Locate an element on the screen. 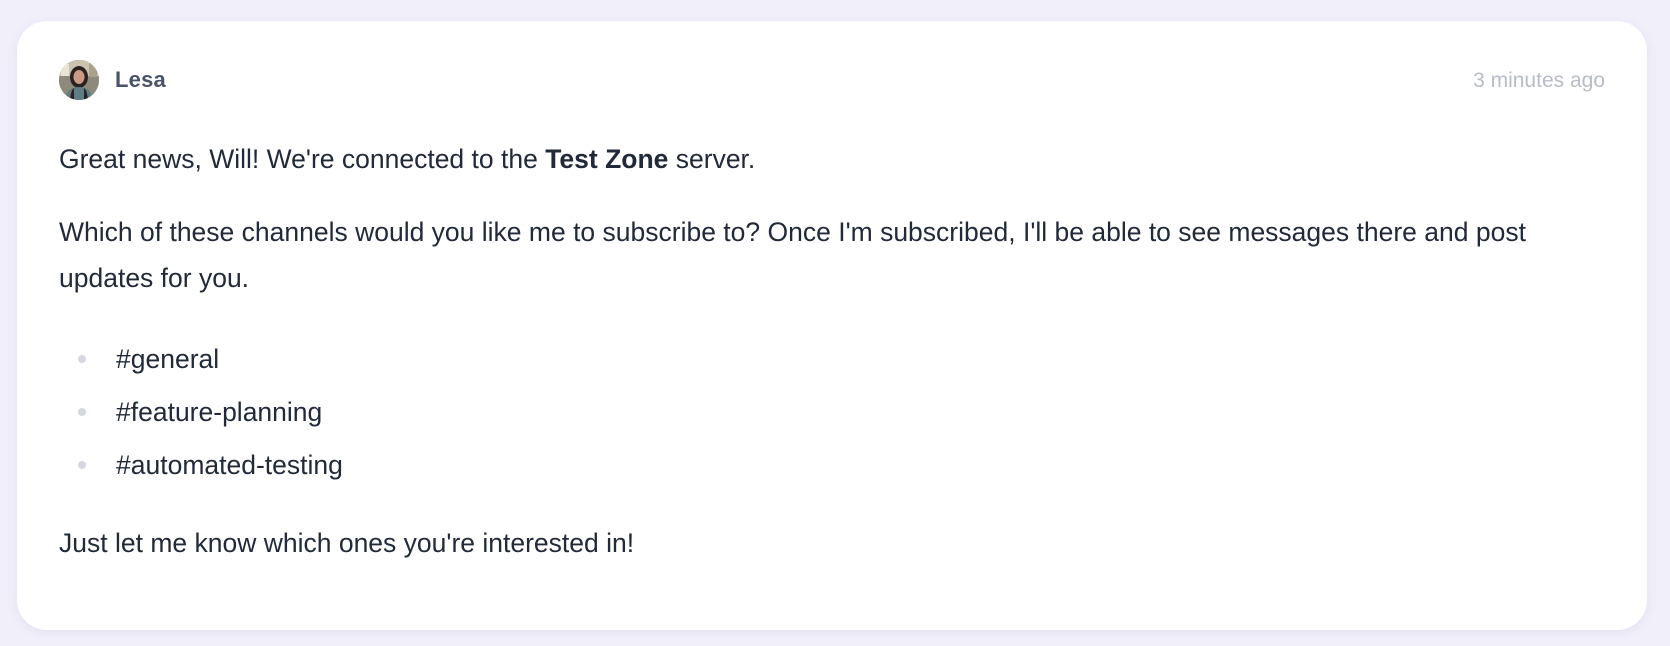 The height and width of the screenshot is (646, 1670). message-timestamp: 3 minutes ago is located at coordinates (1539, 80).